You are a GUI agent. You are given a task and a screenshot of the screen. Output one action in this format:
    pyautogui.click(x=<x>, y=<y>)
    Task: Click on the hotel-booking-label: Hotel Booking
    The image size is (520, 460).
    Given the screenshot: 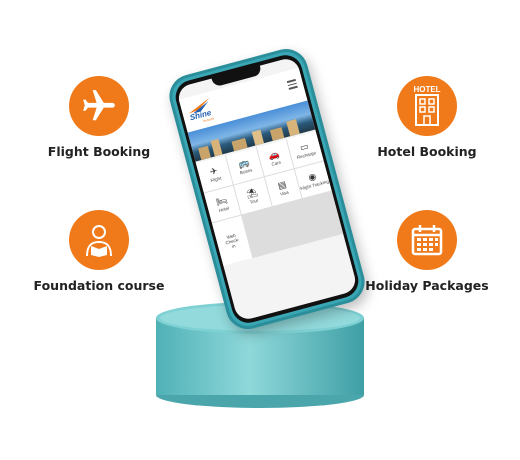 What is the action you would take?
    pyautogui.click(x=427, y=151)
    